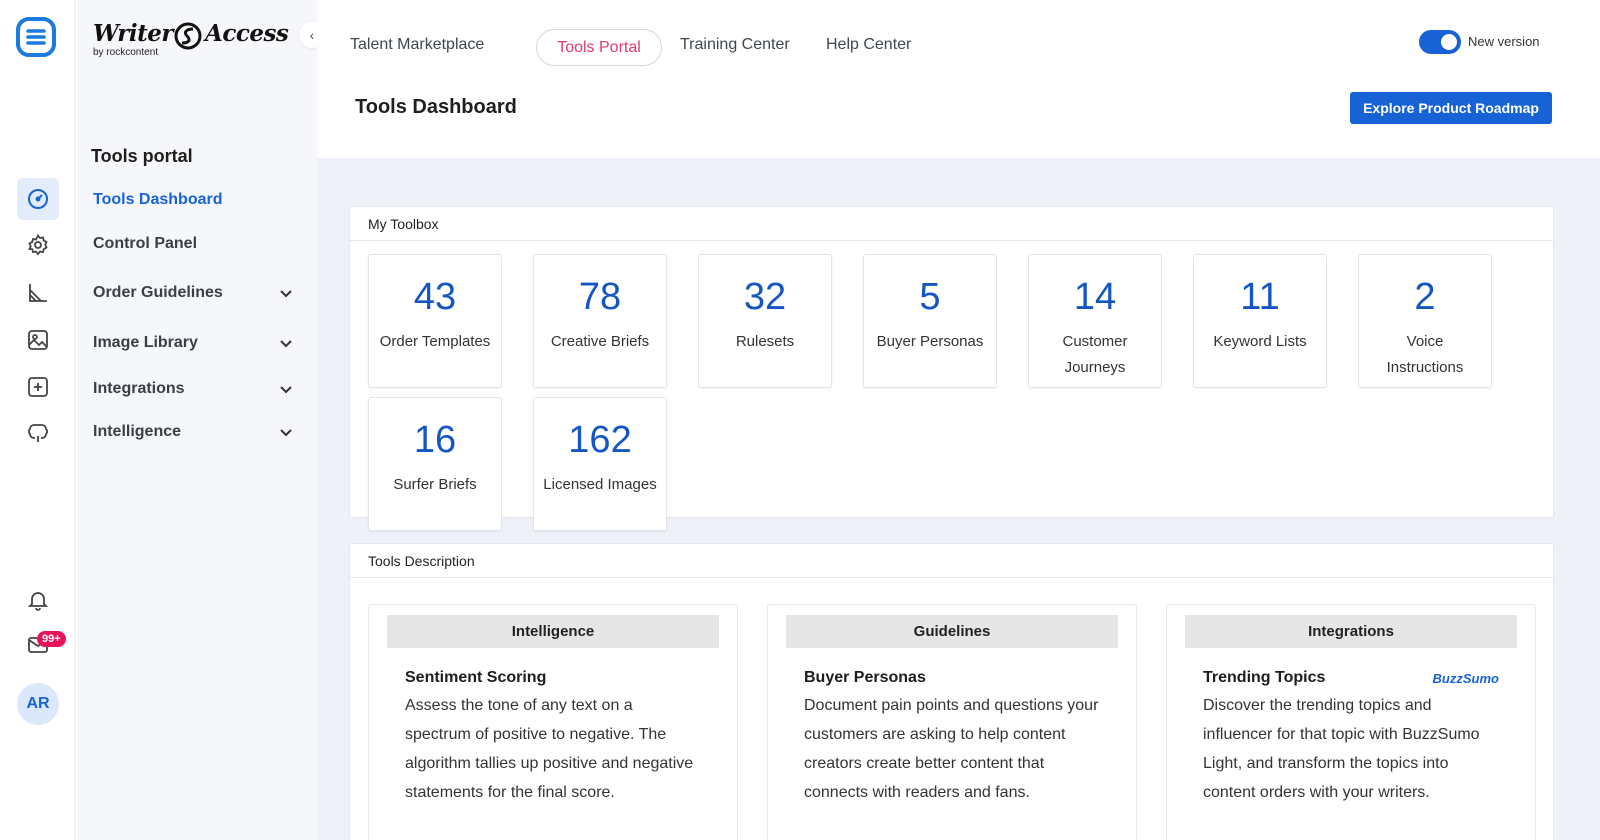  I want to click on icon-rail: 99+ AR, so click(38, 420).